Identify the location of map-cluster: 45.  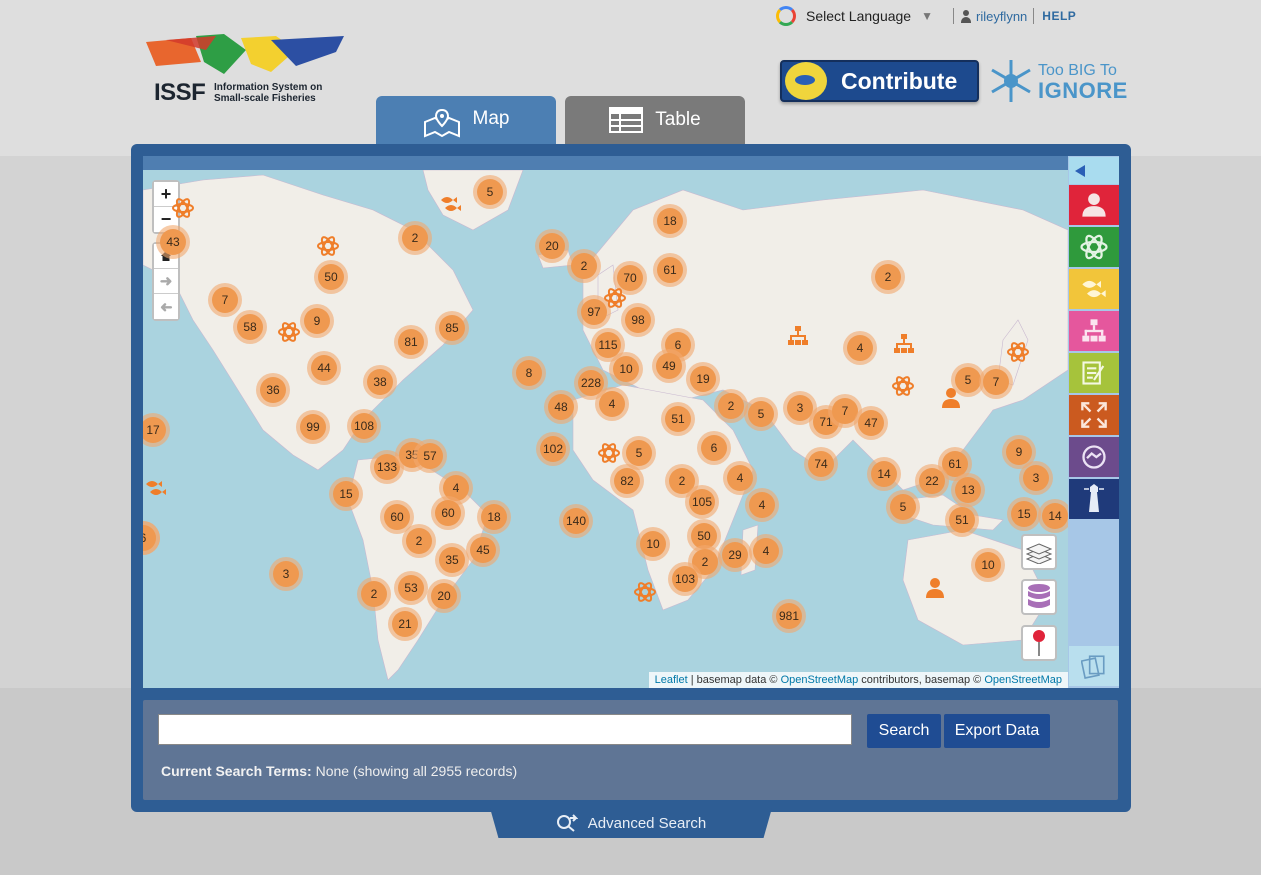
(483, 550).